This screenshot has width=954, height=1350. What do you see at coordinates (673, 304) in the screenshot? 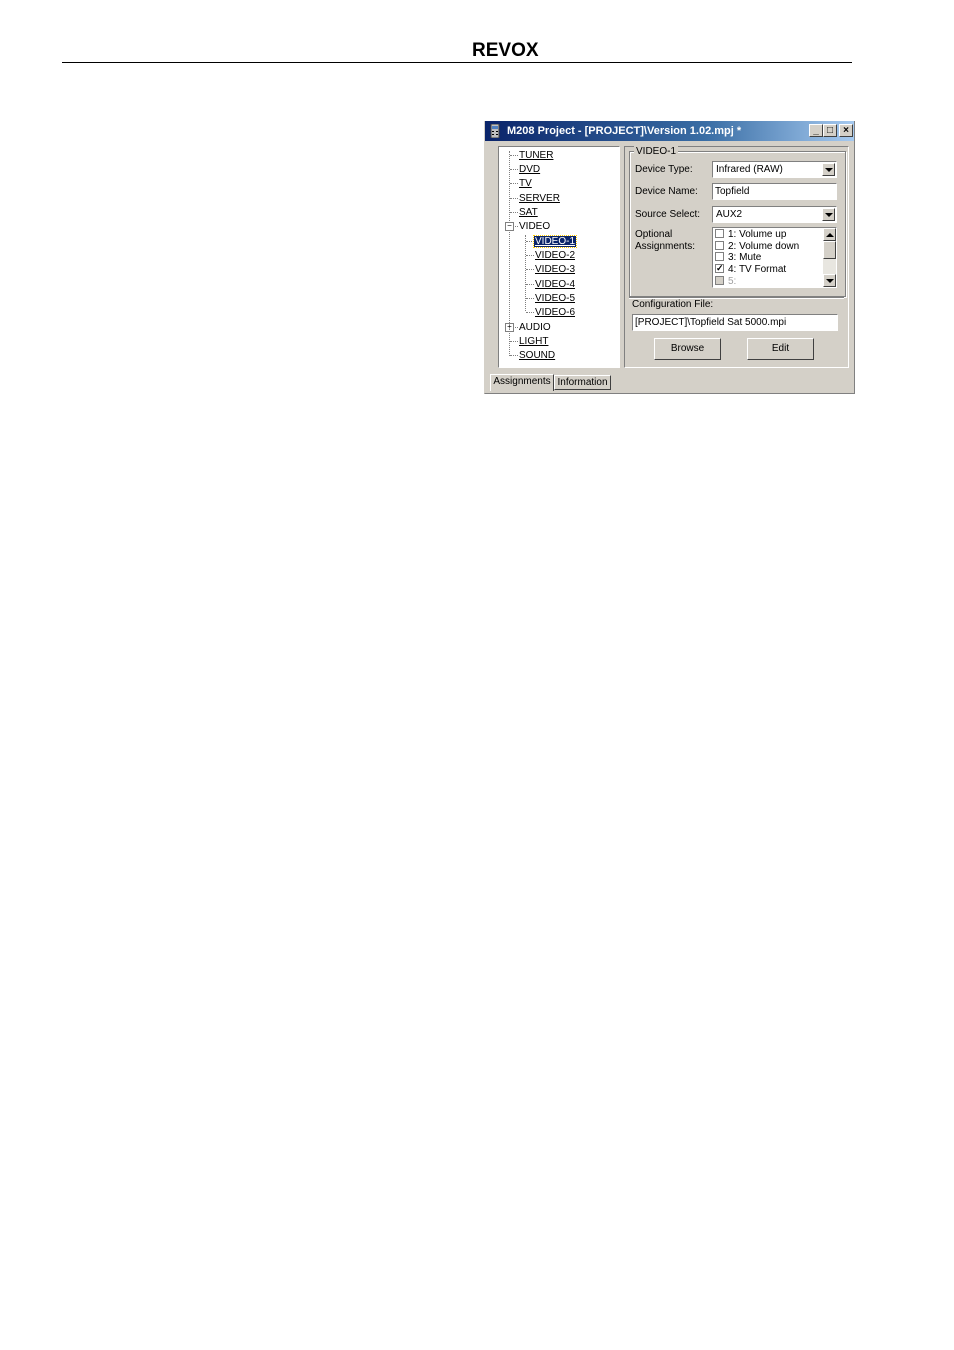
I see `config-file-label: Configuration File:` at bounding box center [673, 304].